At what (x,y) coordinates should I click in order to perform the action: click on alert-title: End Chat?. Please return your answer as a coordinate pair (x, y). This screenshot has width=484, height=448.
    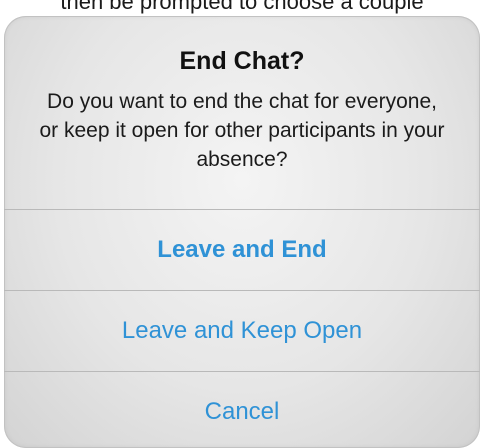
    Looking at the image, I should click on (242, 61).